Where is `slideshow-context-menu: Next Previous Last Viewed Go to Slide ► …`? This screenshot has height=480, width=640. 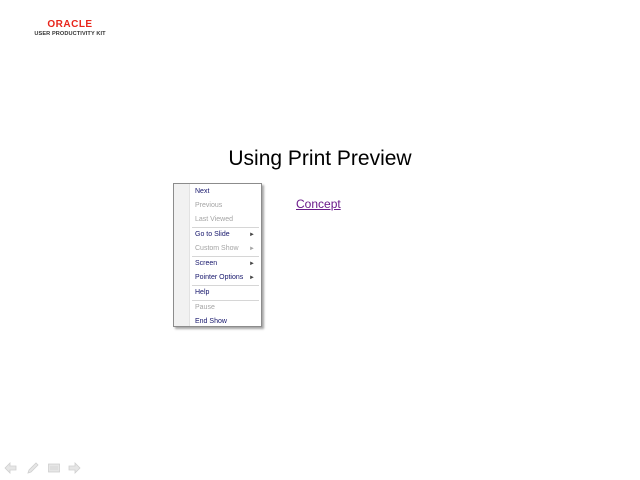
slideshow-context-menu: Next Previous Last Viewed Go to Slide ► … is located at coordinates (217, 255).